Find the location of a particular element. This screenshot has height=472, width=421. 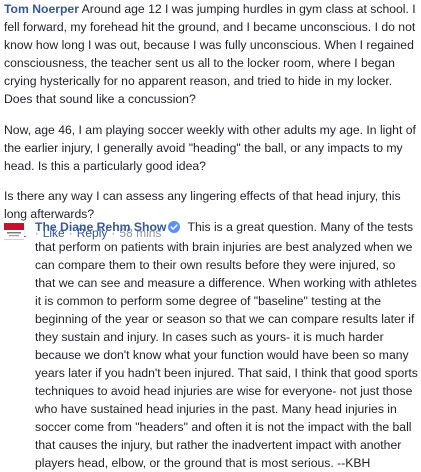

reply-author-link: The Diane Rehm Show is located at coordinates (100, 227).